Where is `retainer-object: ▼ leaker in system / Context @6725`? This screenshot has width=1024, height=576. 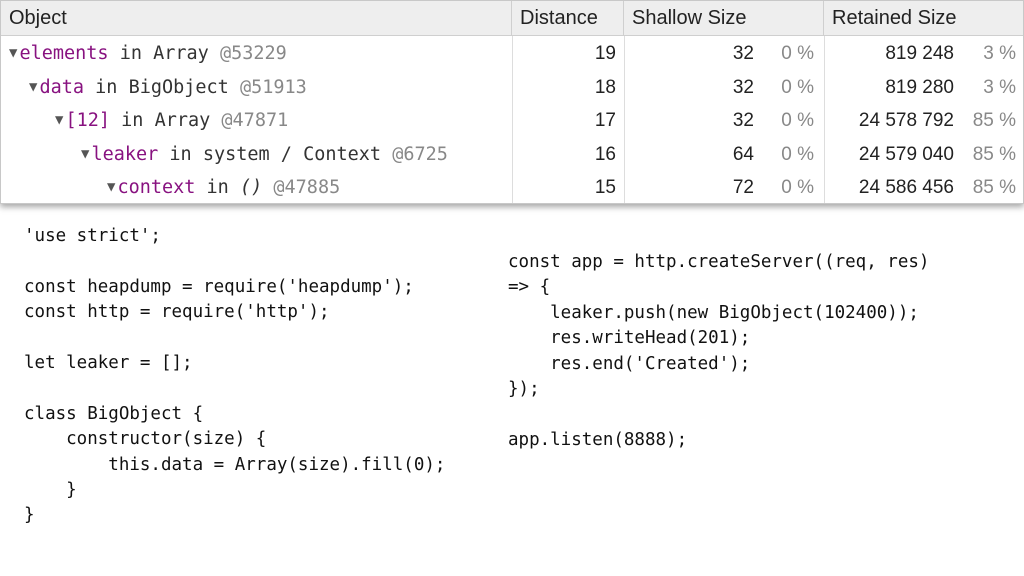 retainer-object: ▼ leaker in system / Context @6725 is located at coordinates (224, 155).